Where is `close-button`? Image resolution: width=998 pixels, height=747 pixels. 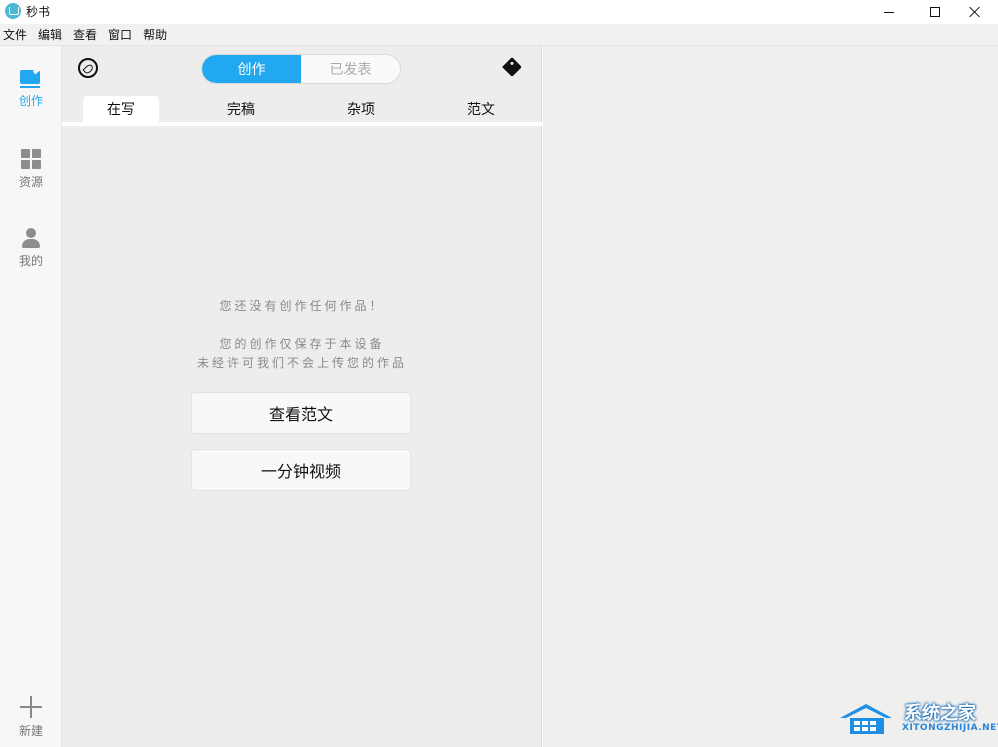
close-button is located at coordinates (975, 12).